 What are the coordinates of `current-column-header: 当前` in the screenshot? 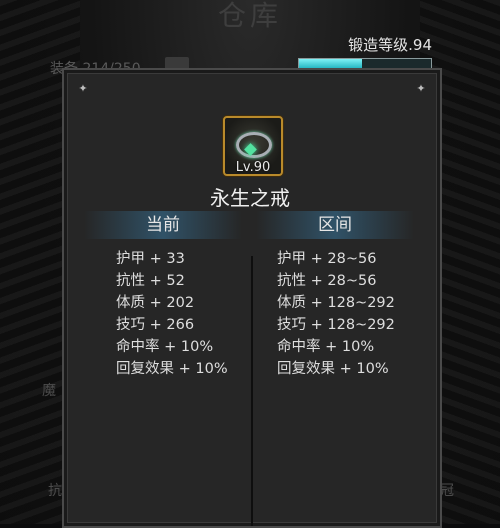 It's located at (163, 225).